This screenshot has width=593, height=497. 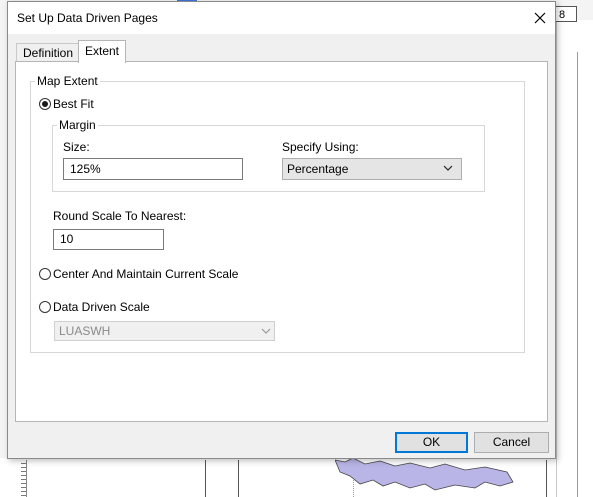 I want to click on close-icon, so click(x=540, y=18).